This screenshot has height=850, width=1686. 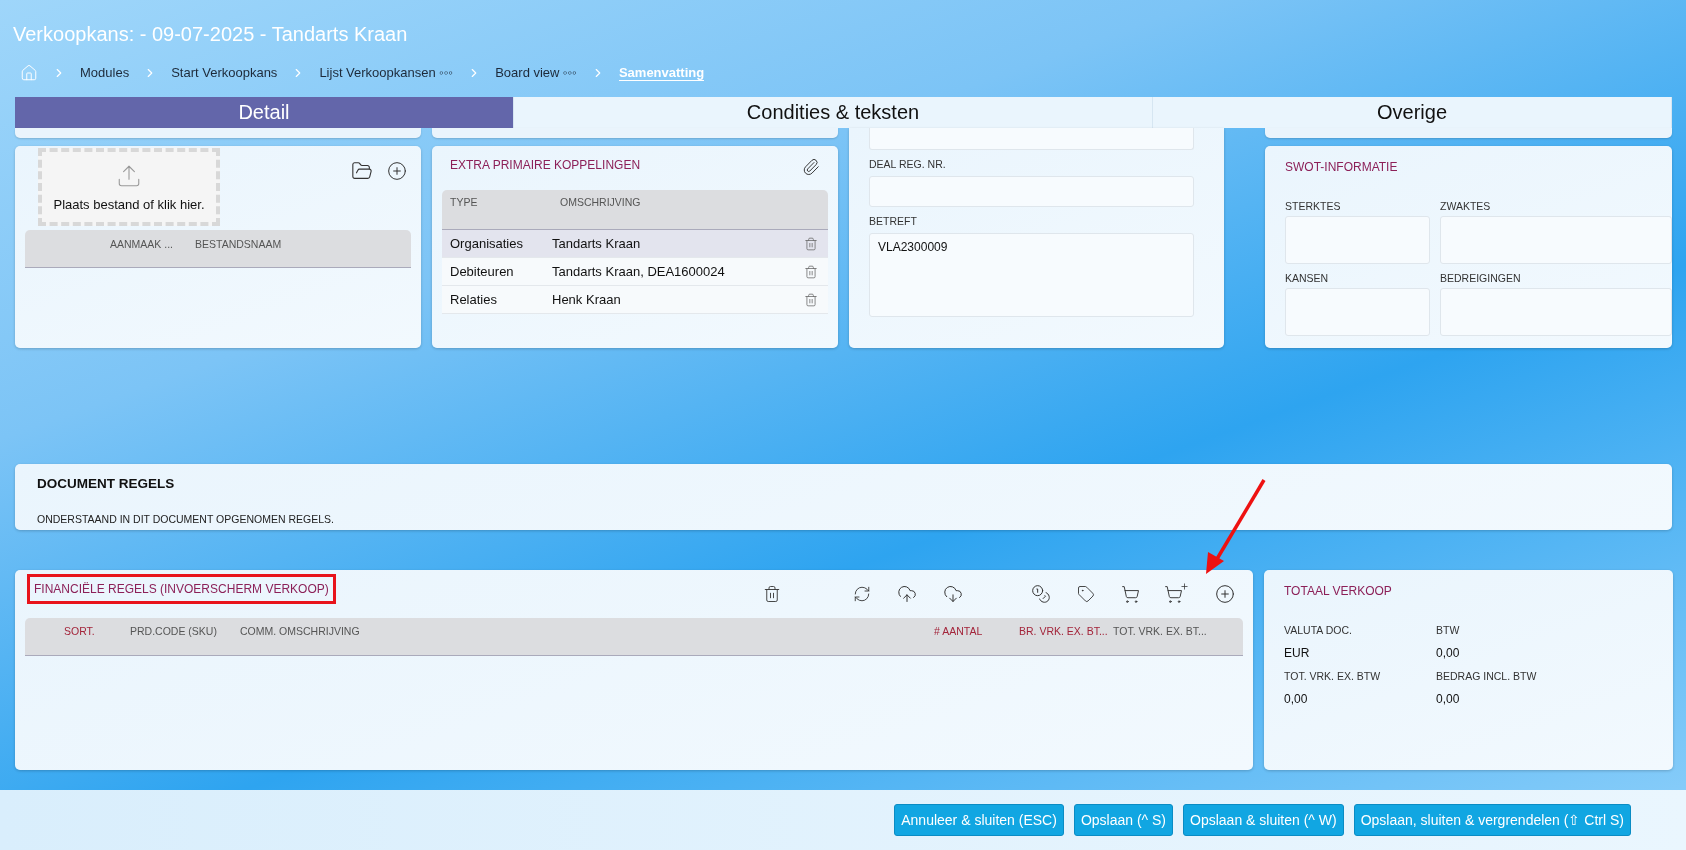 I want to click on field-label: TOT. VRK. EX. BTW, so click(x=1333, y=676).